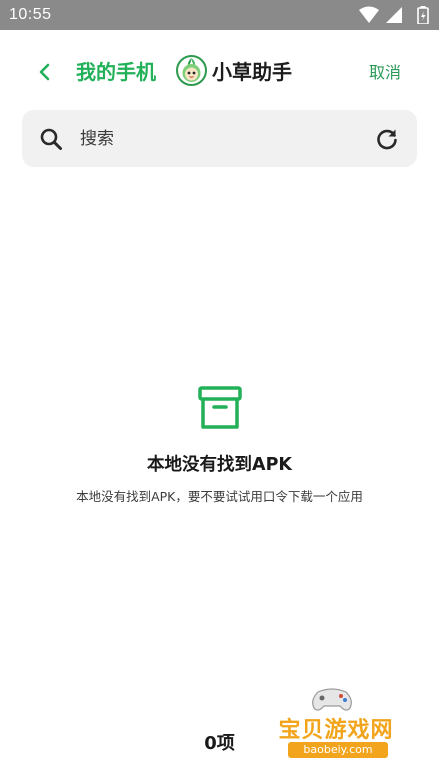  What do you see at coordinates (338, 750) in the screenshot?
I see `watermark-url: baobeiy.com` at bounding box center [338, 750].